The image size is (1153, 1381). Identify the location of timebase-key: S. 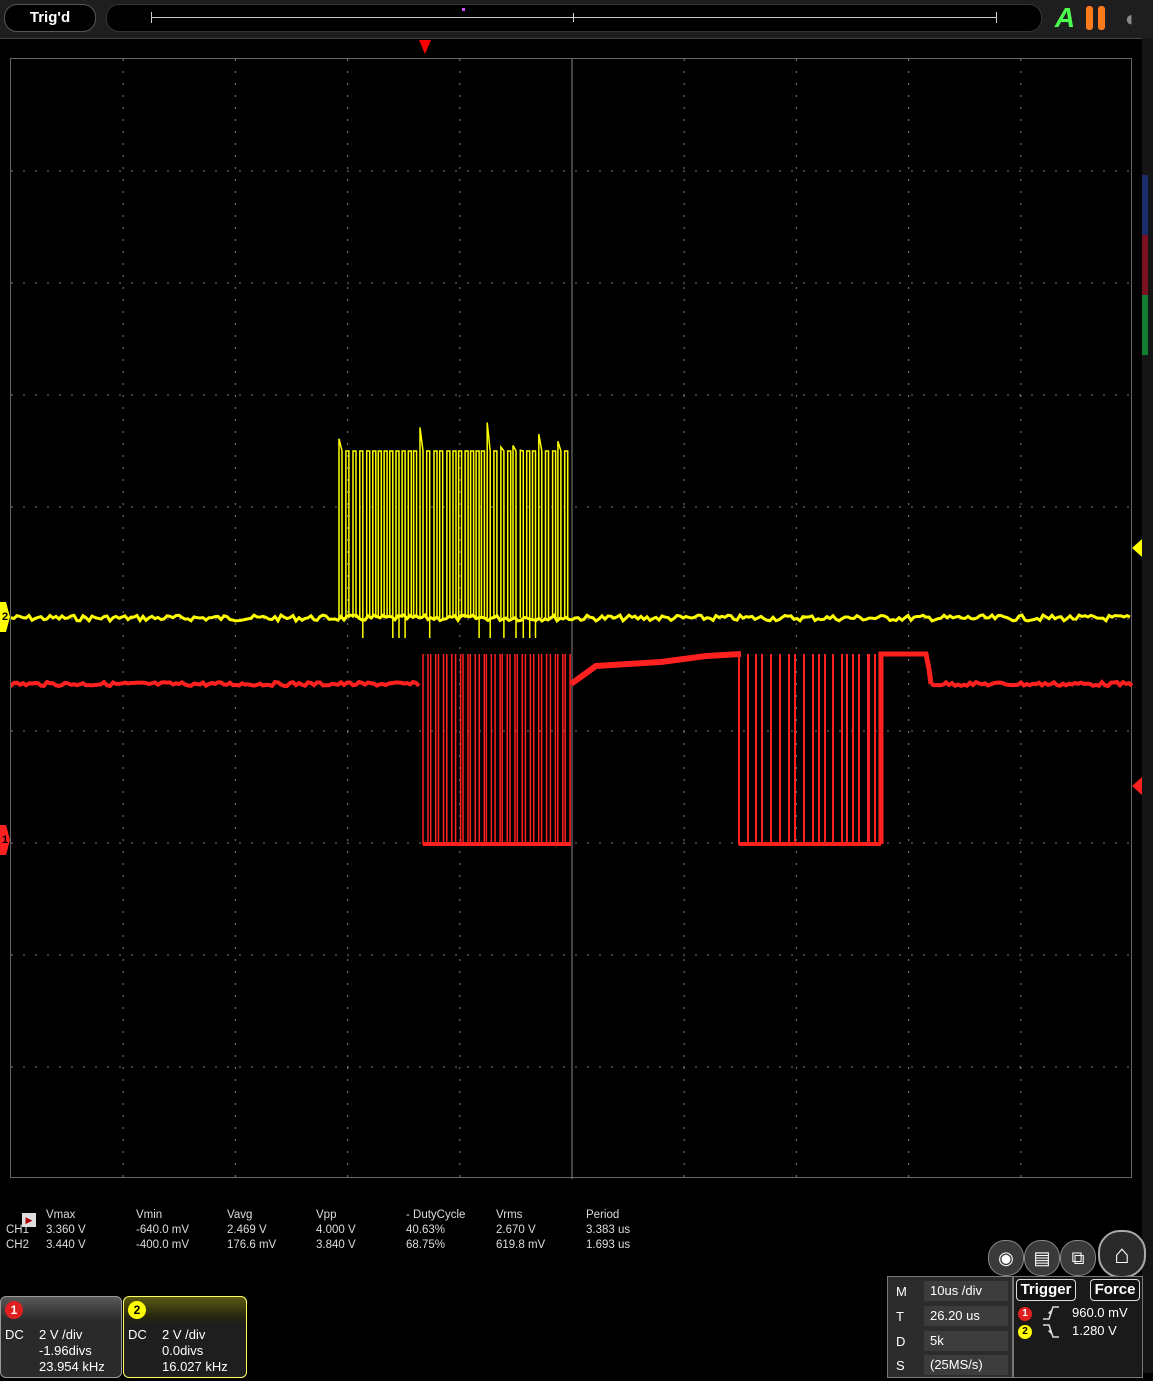
(900, 1365).